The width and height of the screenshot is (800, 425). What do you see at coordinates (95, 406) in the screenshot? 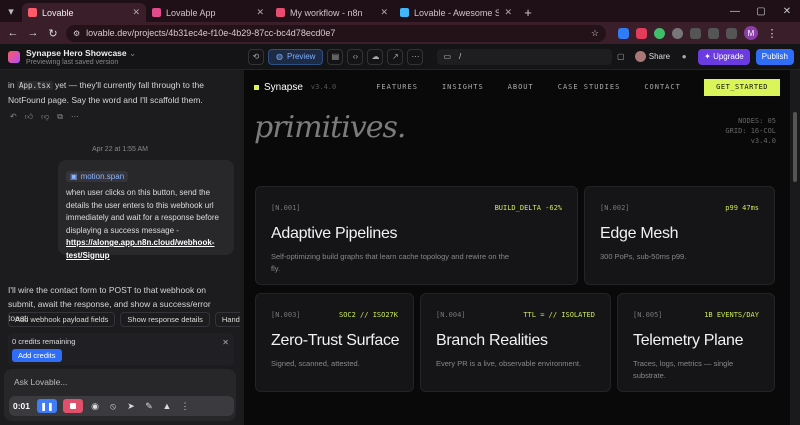
I see `mic-off-icon: ◉` at bounding box center [95, 406].